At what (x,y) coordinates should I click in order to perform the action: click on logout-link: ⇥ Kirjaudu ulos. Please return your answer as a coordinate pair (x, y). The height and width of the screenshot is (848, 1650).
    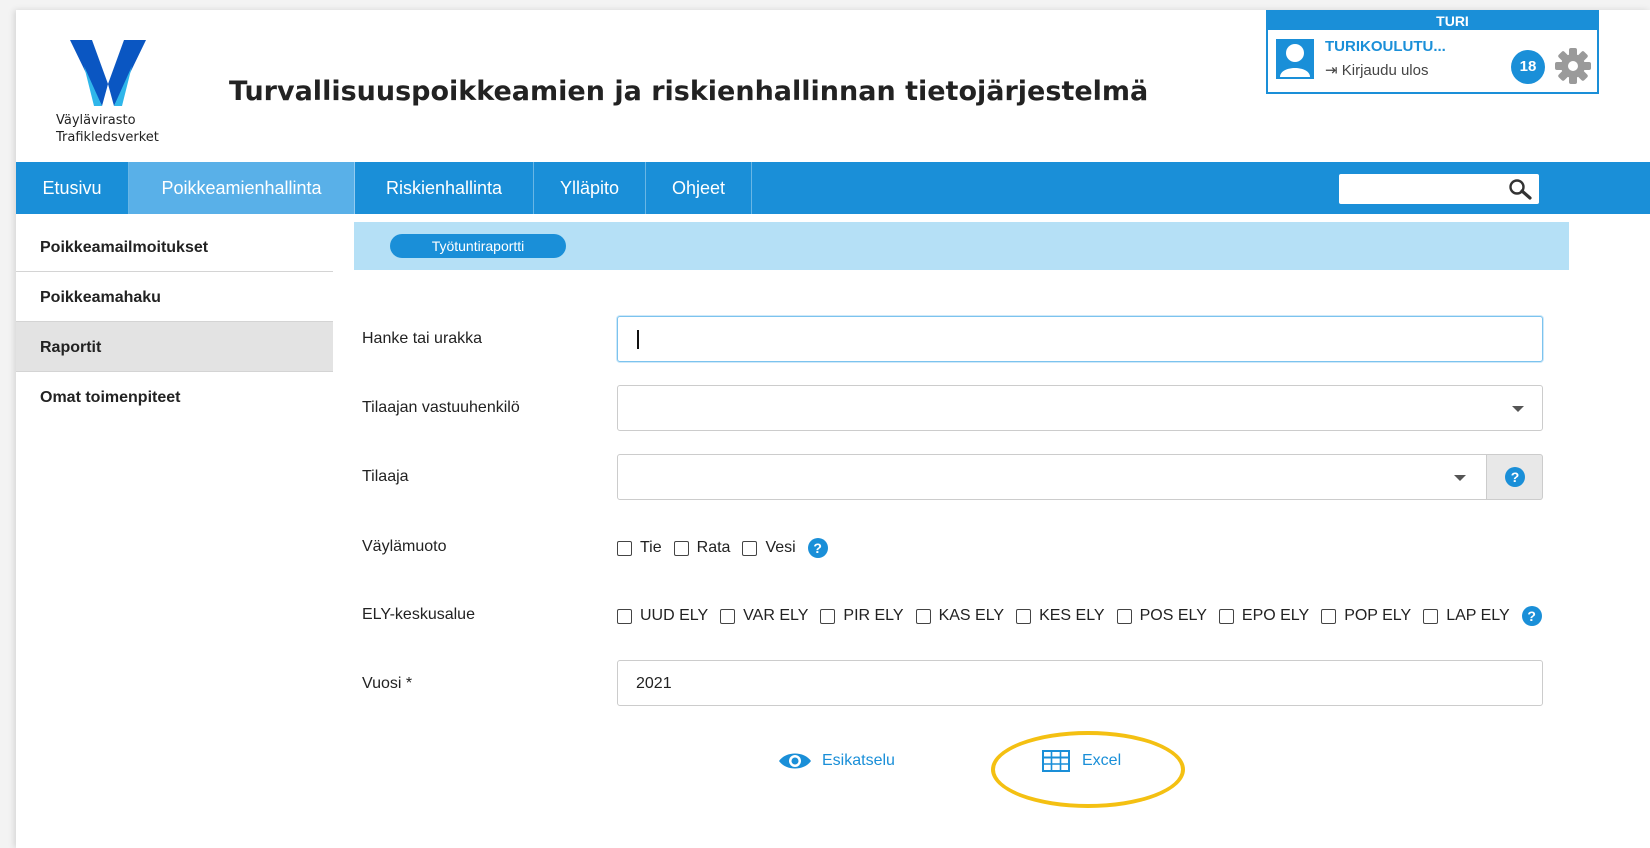
    Looking at the image, I should click on (1376, 70).